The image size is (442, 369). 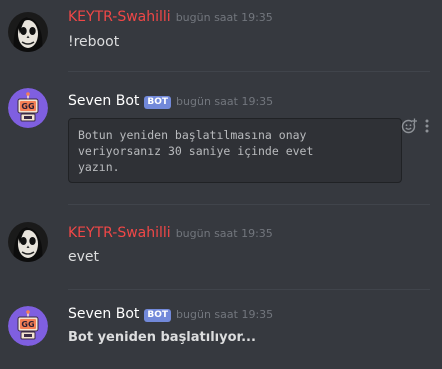 I want to click on add-reaction-icon, so click(x=409, y=126).